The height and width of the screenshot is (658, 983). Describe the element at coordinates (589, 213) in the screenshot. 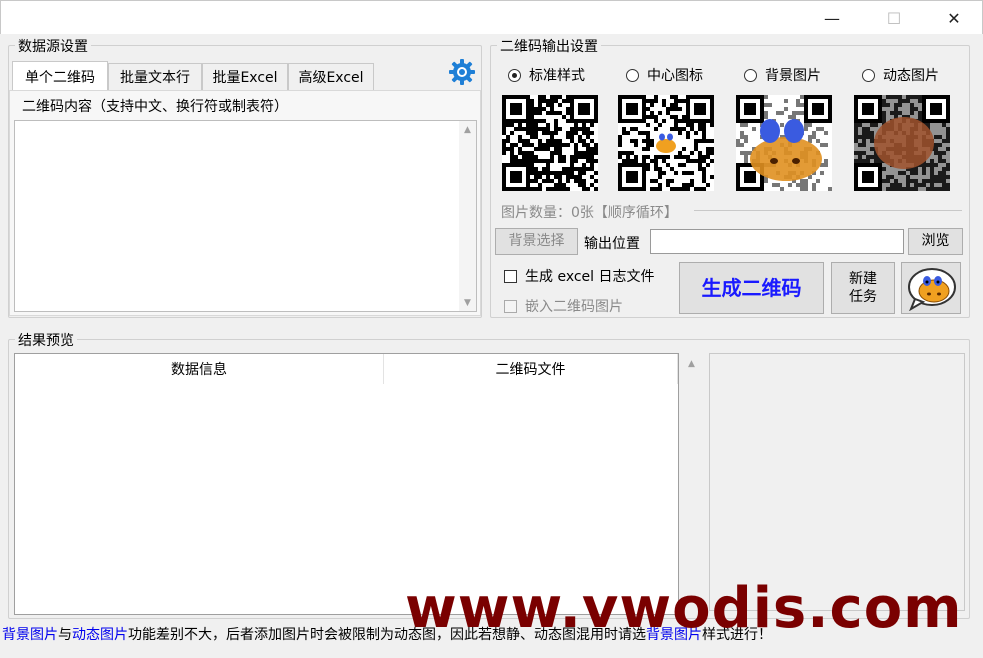

I see `image-count-label: 图片数量：0张【顺序循环】` at that location.